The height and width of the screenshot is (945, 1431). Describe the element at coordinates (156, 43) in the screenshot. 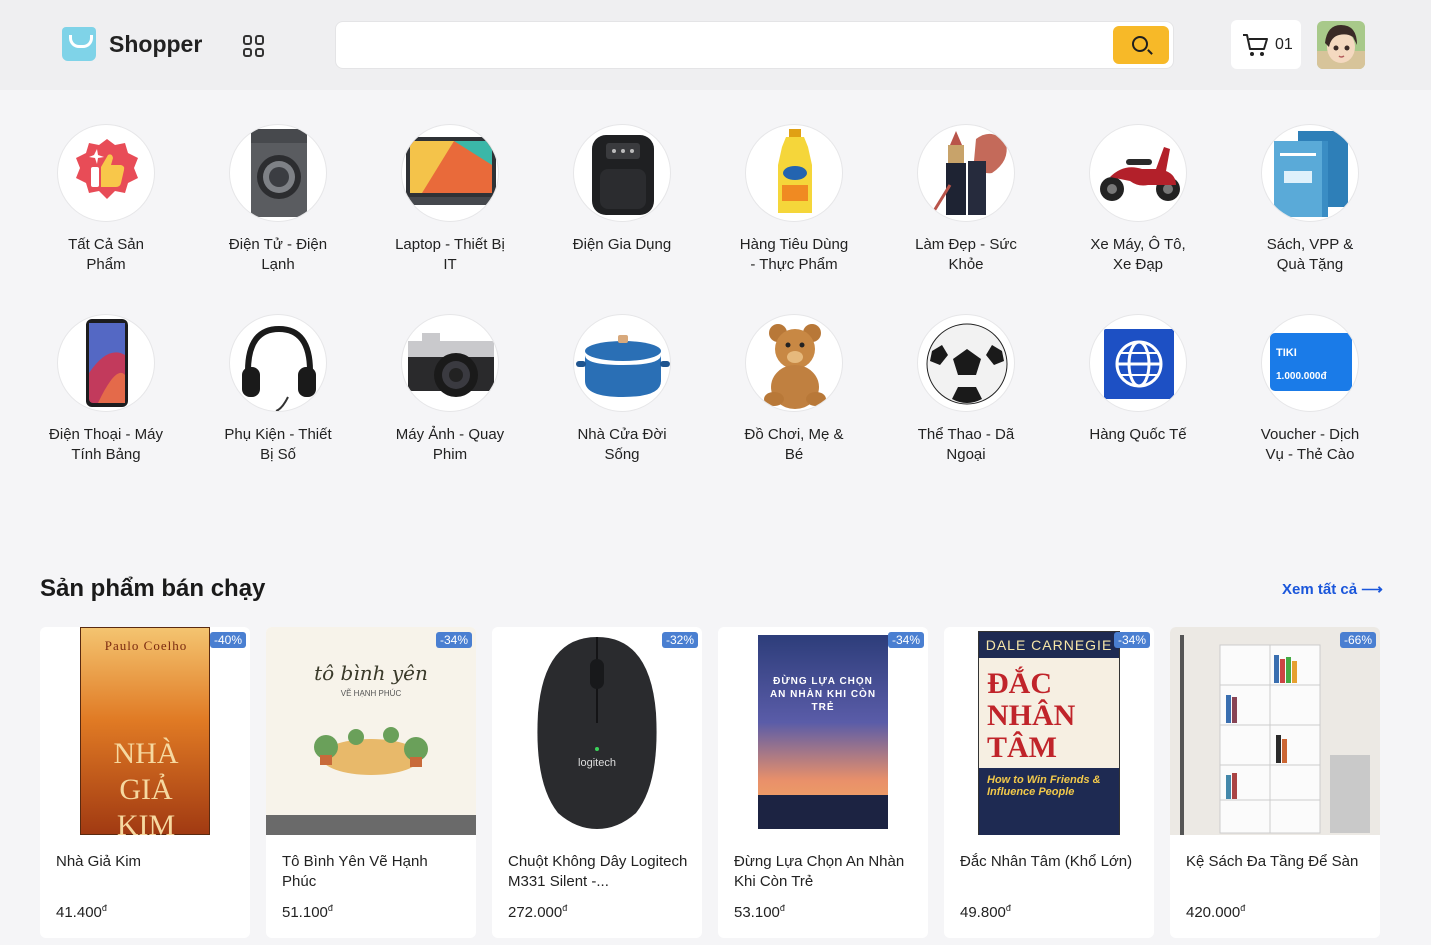

I see `logo-text: Shopper` at that location.